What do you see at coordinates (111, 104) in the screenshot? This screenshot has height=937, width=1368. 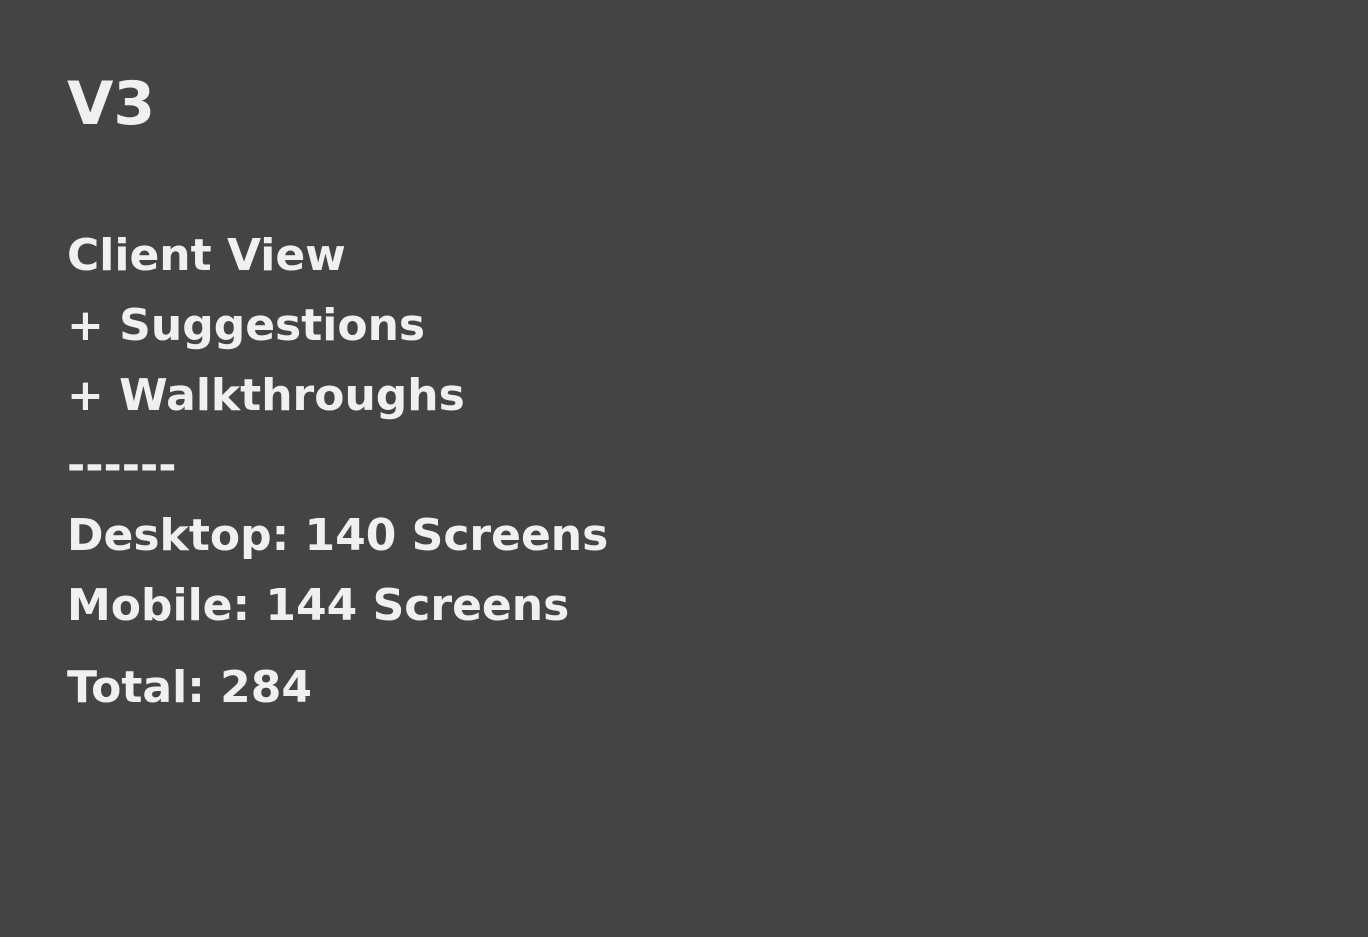 I see `slide-title: V3` at bounding box center [111, 104].